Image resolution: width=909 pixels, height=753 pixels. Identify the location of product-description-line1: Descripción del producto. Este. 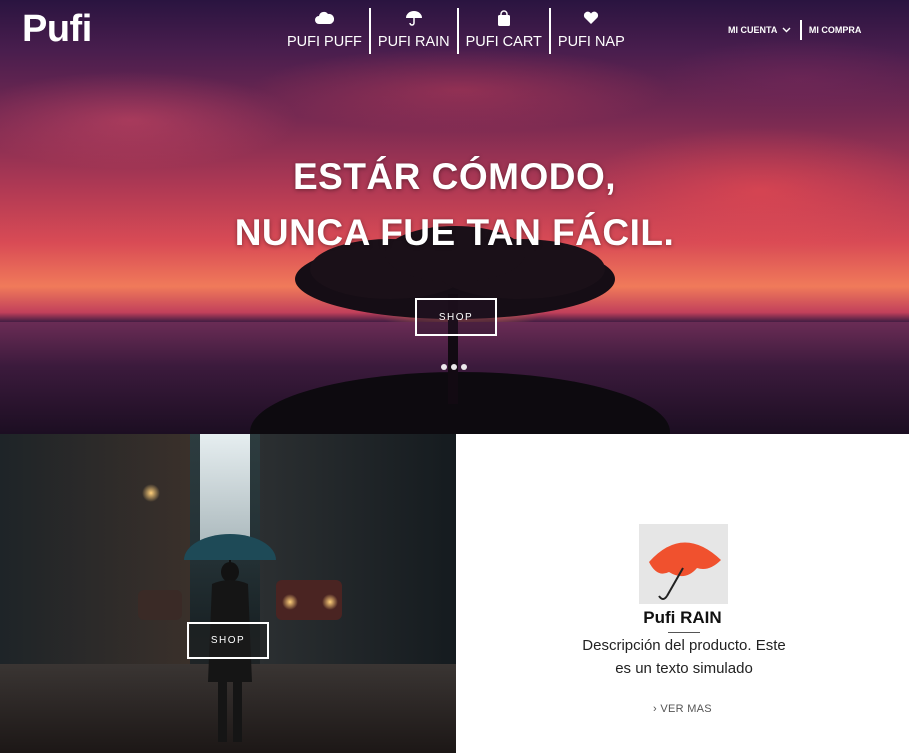
(684, 645).